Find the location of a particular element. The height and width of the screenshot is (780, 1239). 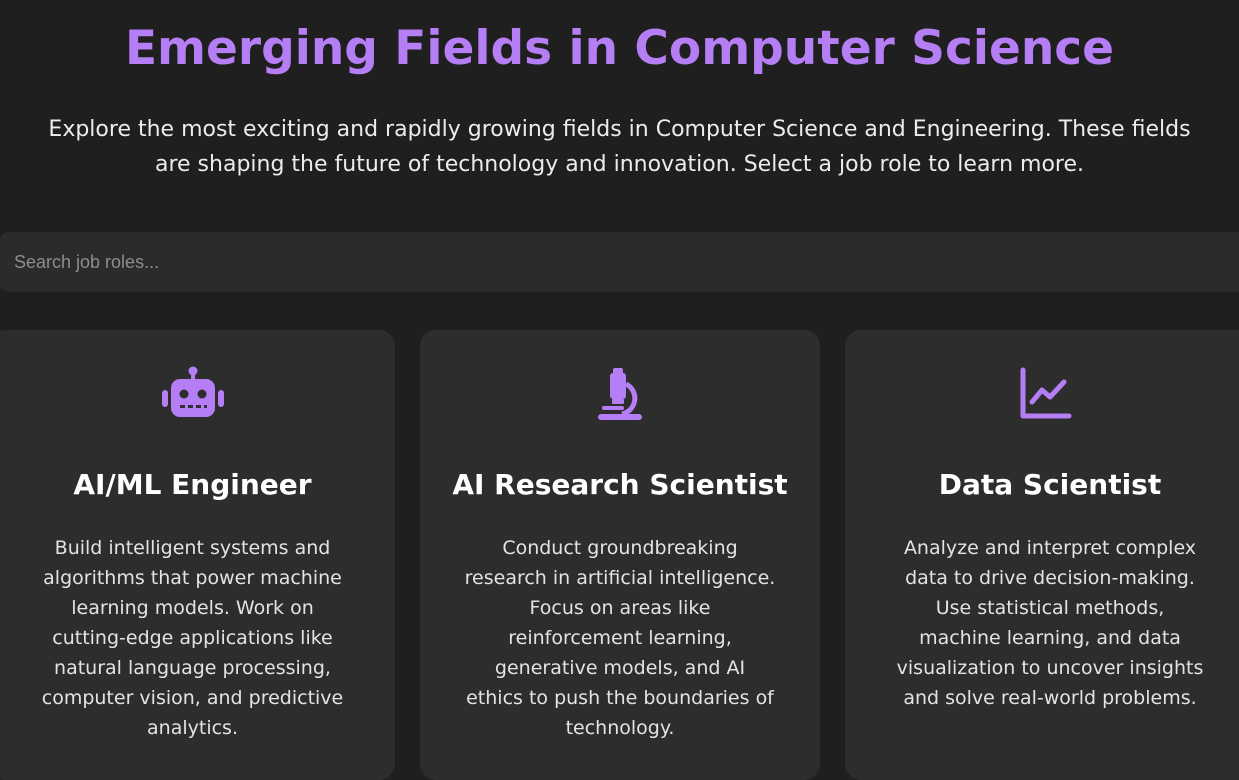

card-description-line: learning models. Work on is located at coordinates (192, 608).